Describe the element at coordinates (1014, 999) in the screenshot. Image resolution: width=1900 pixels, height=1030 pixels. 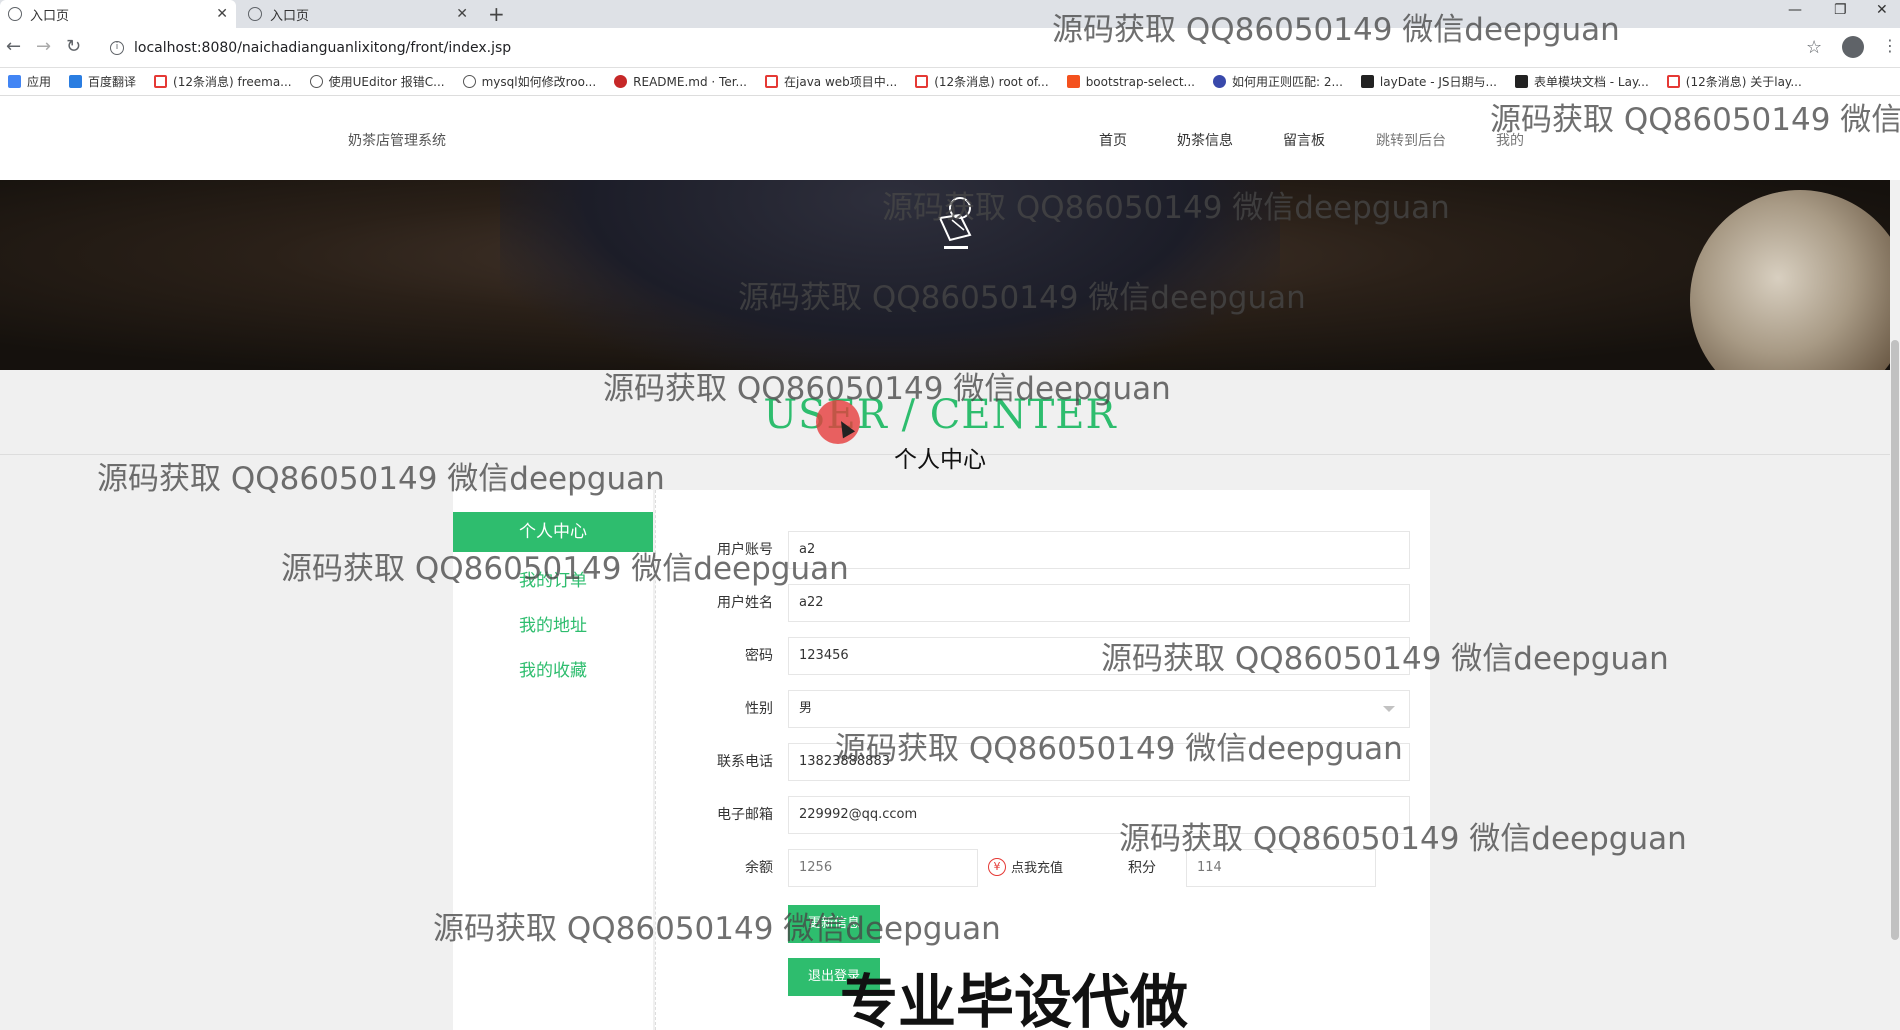
I see `overlay-banner-text: 专业毕设代做` at that location.